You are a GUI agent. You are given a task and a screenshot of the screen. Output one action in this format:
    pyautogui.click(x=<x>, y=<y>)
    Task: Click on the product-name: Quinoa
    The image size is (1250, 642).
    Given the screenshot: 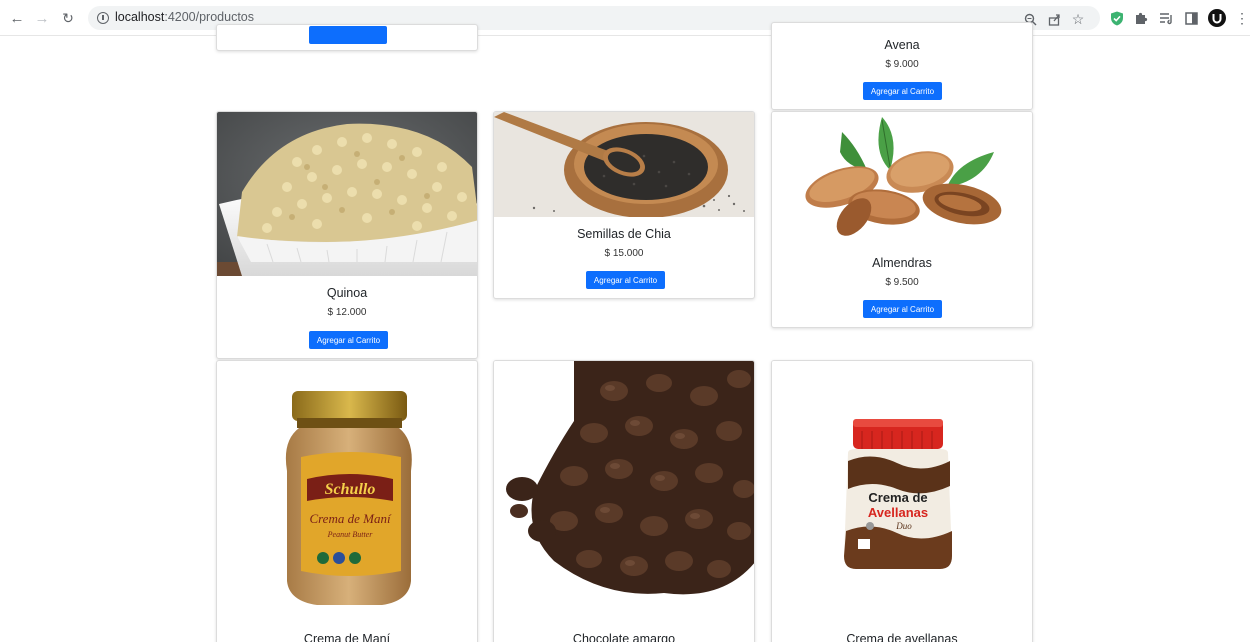 What is the action you would take?
    pyautogui.click(x=347, y=293)
    